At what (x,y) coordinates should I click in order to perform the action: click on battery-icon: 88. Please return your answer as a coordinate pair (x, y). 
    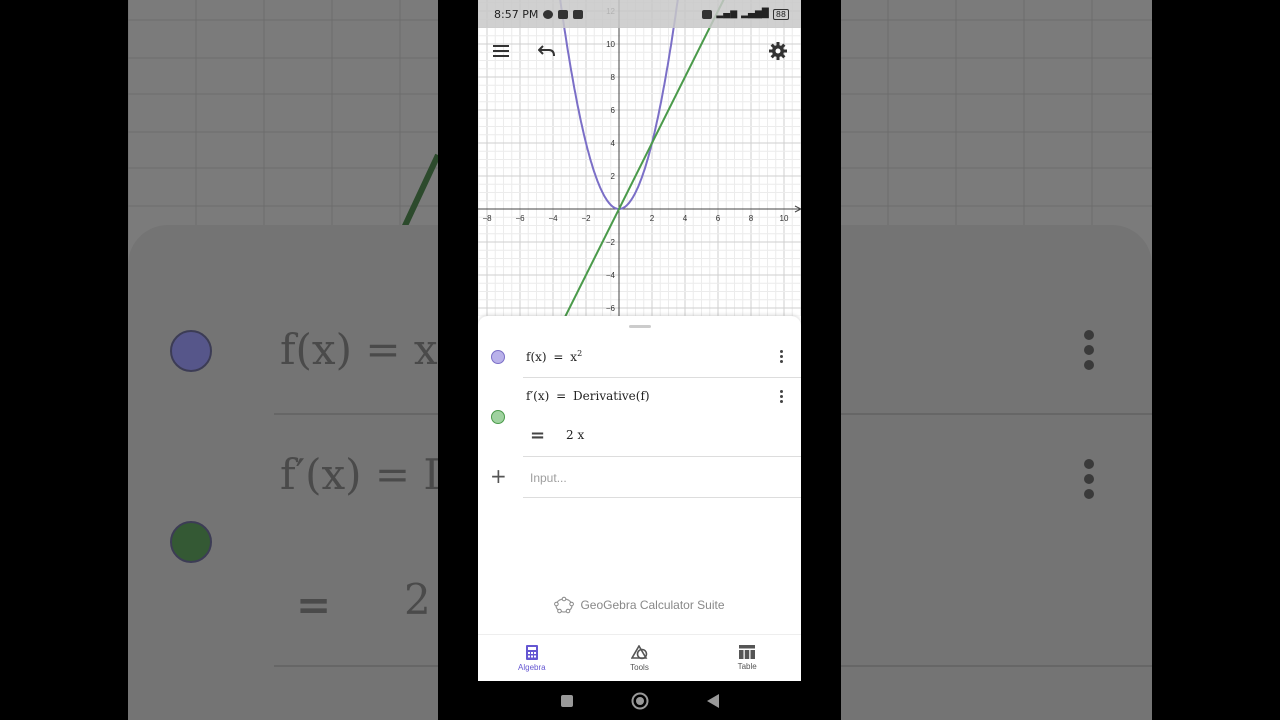
    Looking at the image, I should click on (780, 14).